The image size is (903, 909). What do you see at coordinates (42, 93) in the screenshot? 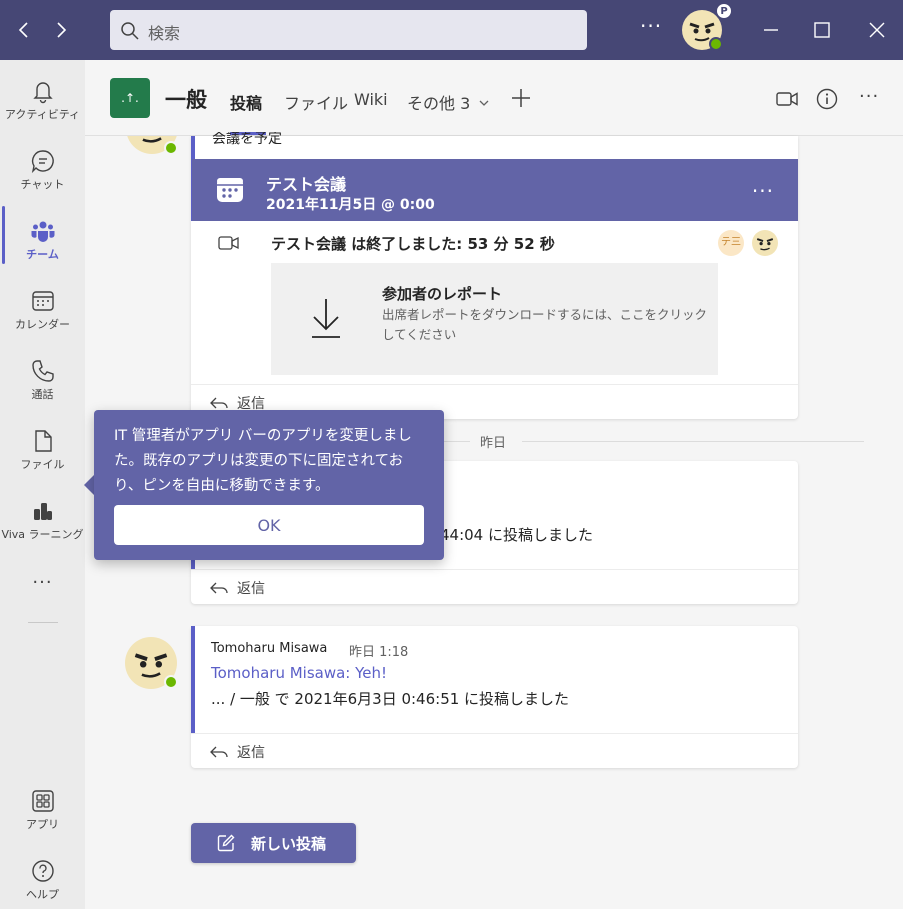
I see `bell-icon` at bounding box center [42, 93].